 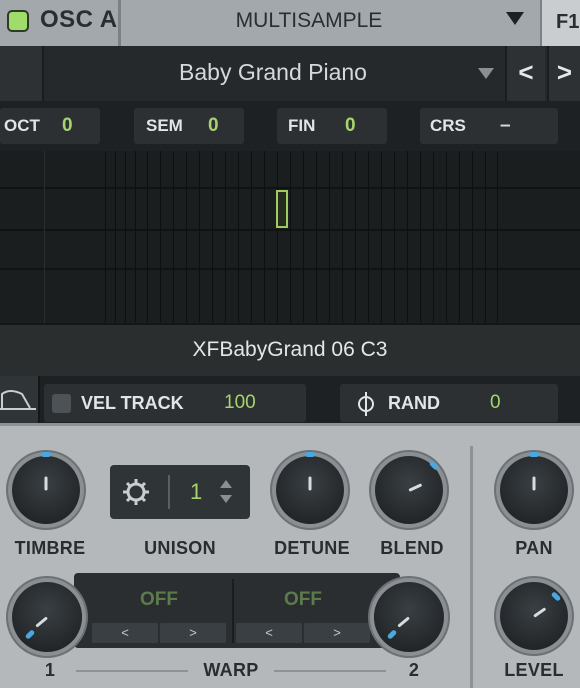 What do you see at coordinates (495, 403) in the screenshot?
I see `random-value: 0` at bounding box center [495, 403].